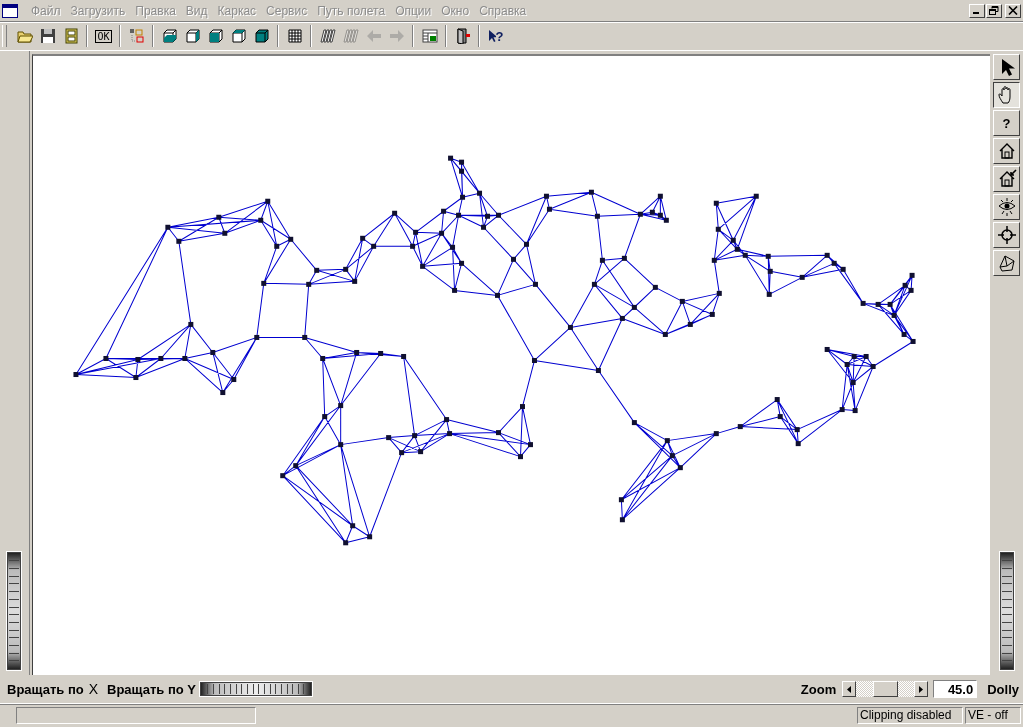  I want to click on minimize-button, so click(977, 10).